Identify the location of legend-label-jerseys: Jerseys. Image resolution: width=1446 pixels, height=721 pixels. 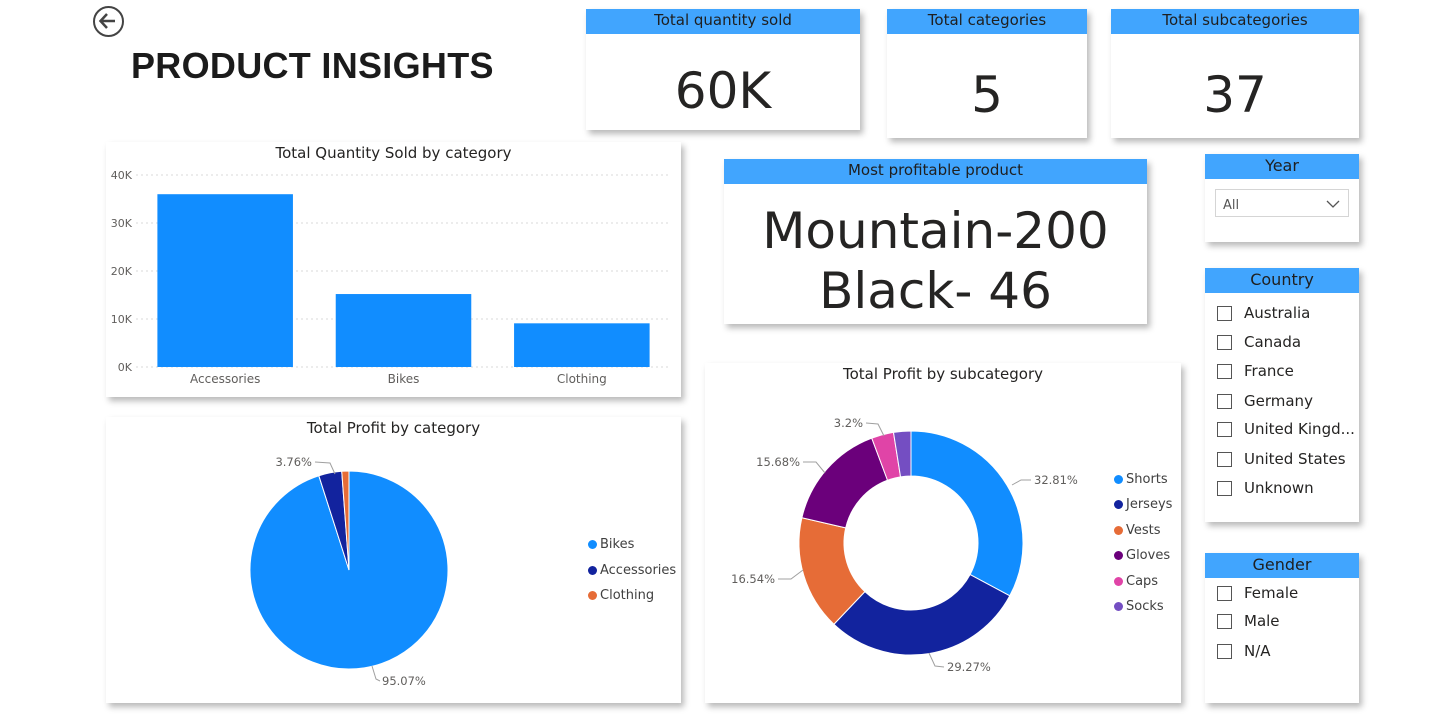
(1149, 504).